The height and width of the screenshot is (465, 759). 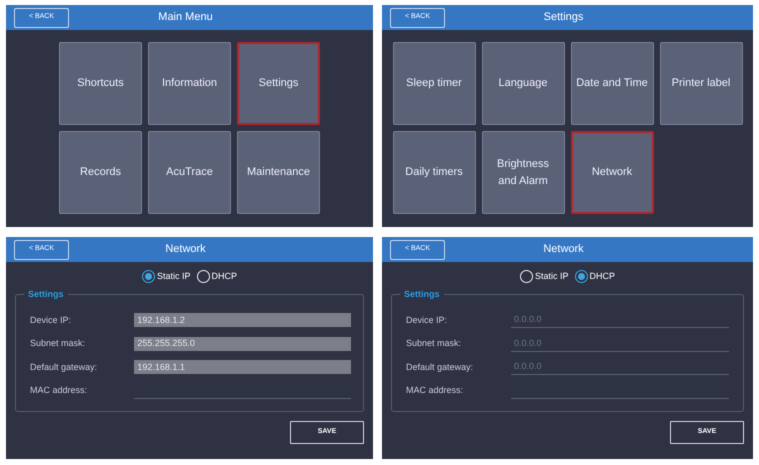 I want to click on menu-tile: Network, so click(x=612, y=172).